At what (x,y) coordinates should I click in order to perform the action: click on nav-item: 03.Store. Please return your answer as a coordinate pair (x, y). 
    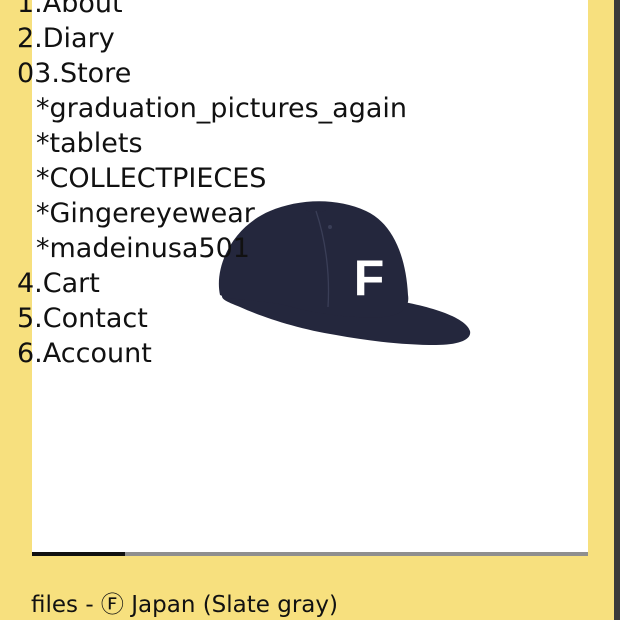
    Looking at the image, I should click on (212, 73).